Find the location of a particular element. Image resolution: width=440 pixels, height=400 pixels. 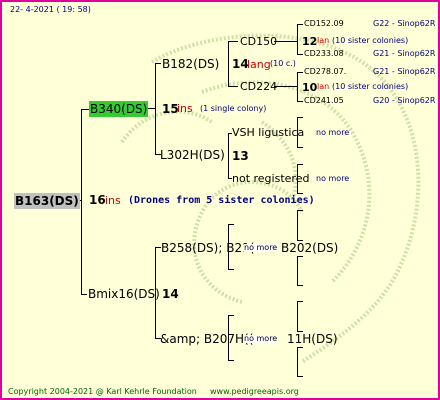

root-node-name: B163(DS) is located at coordinates (47, 201).